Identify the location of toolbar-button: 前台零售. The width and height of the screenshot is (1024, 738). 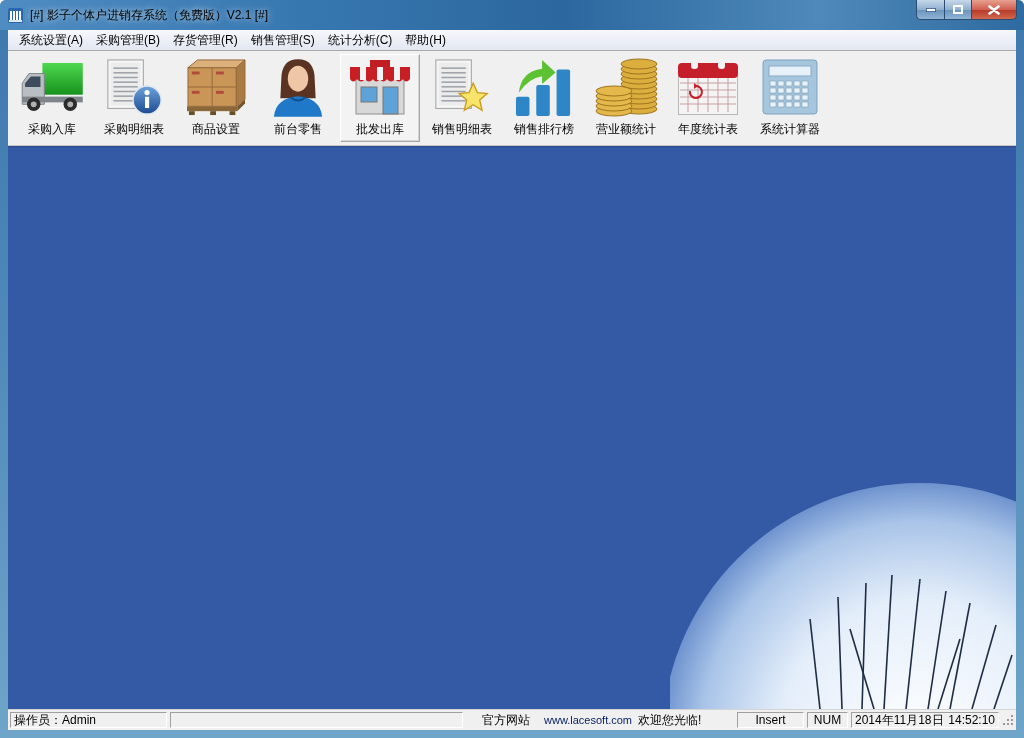
(298, 98).